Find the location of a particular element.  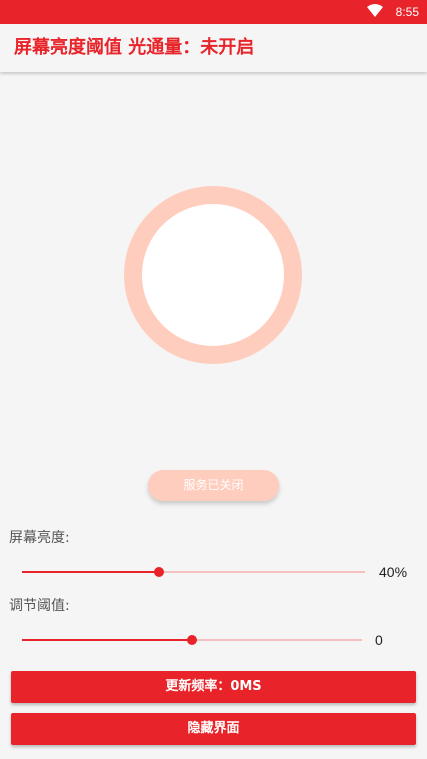

brightness-indicator-ring is located at coordinates (213, 275).